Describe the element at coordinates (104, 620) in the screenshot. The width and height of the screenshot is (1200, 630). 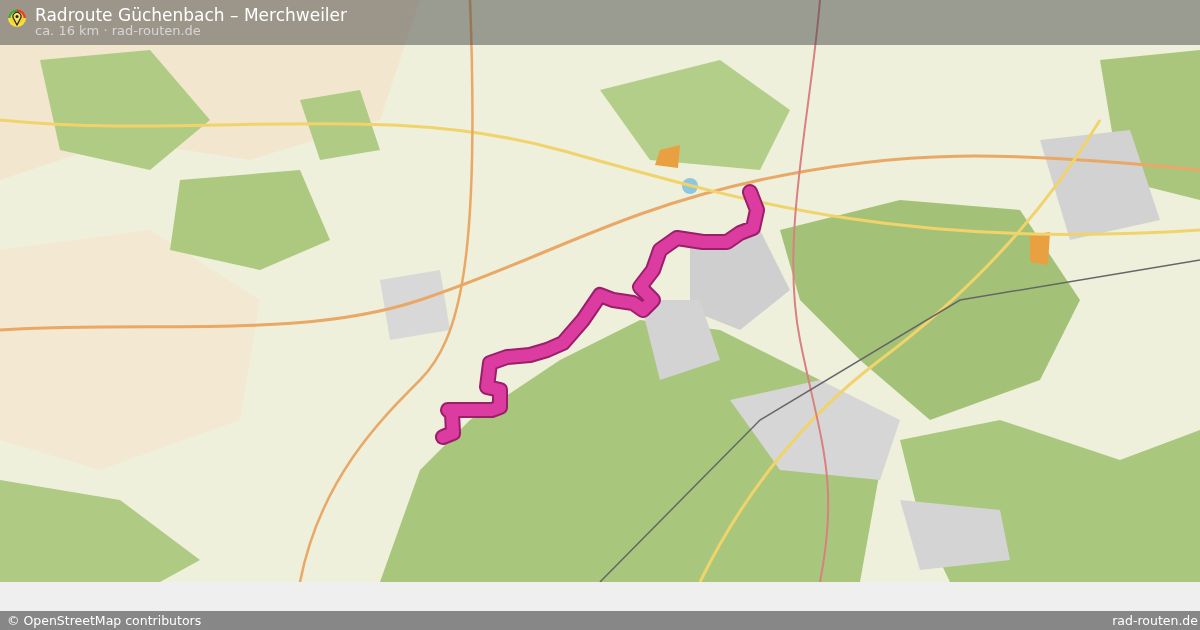
I see `attribution-text: © OpenStreetMap contributors` at that location.